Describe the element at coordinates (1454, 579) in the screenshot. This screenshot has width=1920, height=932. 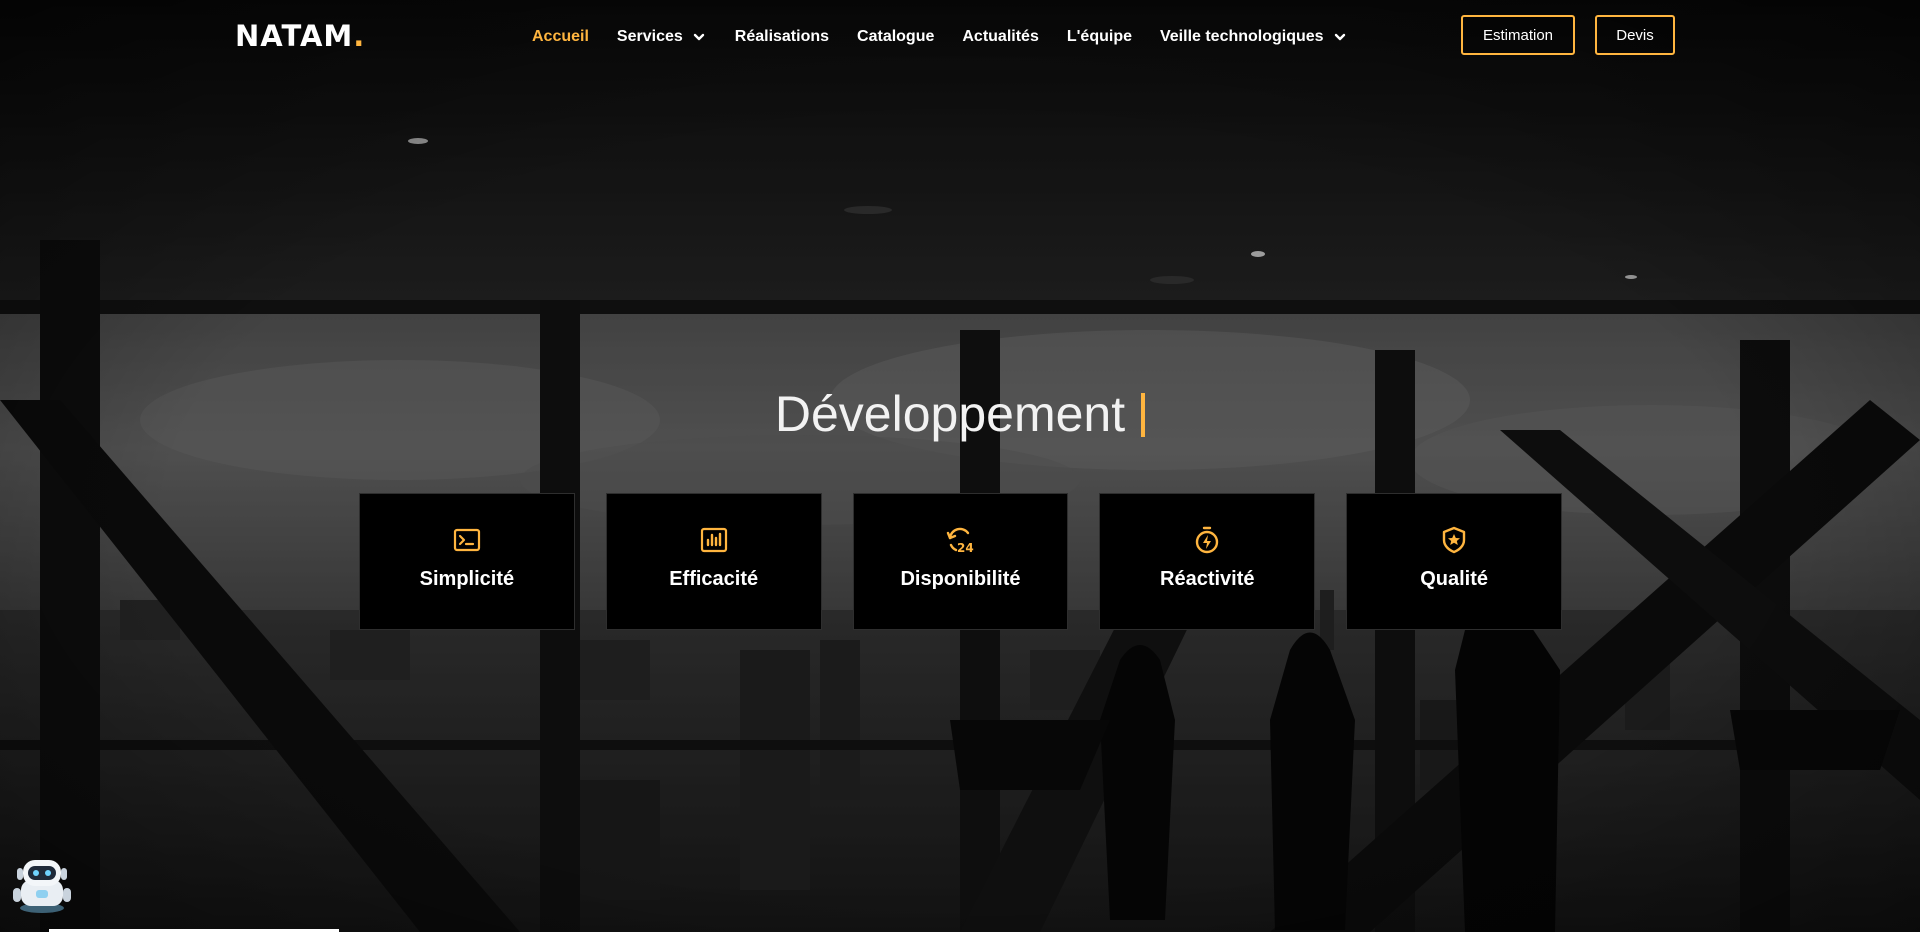
I see `feature-card-label: Qualité` at that location.